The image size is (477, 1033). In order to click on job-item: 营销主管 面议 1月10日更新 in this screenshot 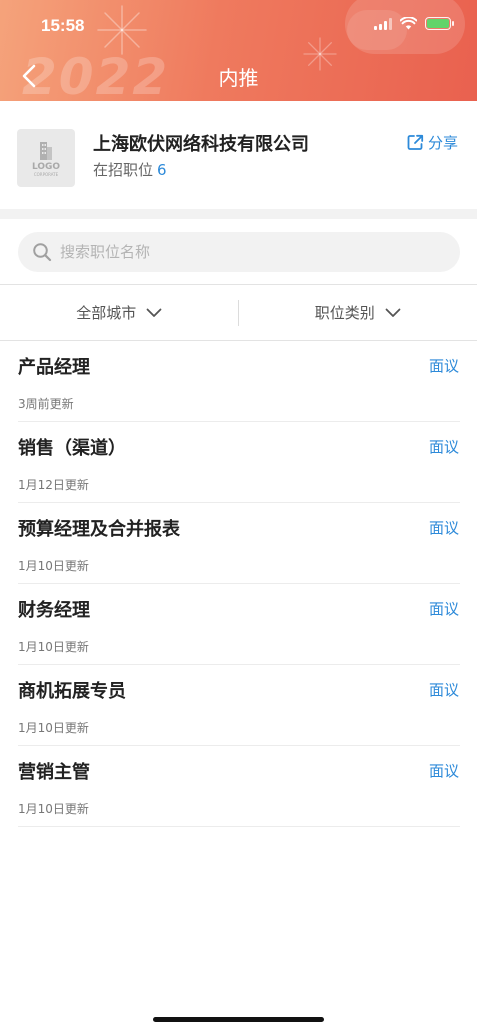, I will do `click(239, 786)`.